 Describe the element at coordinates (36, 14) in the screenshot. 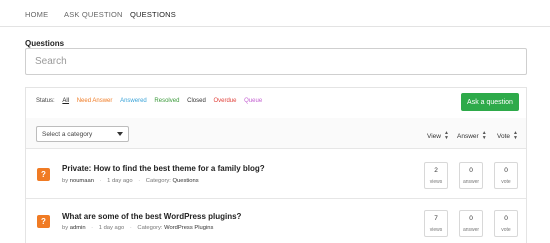

I see `nav-home: HOME` at that location.